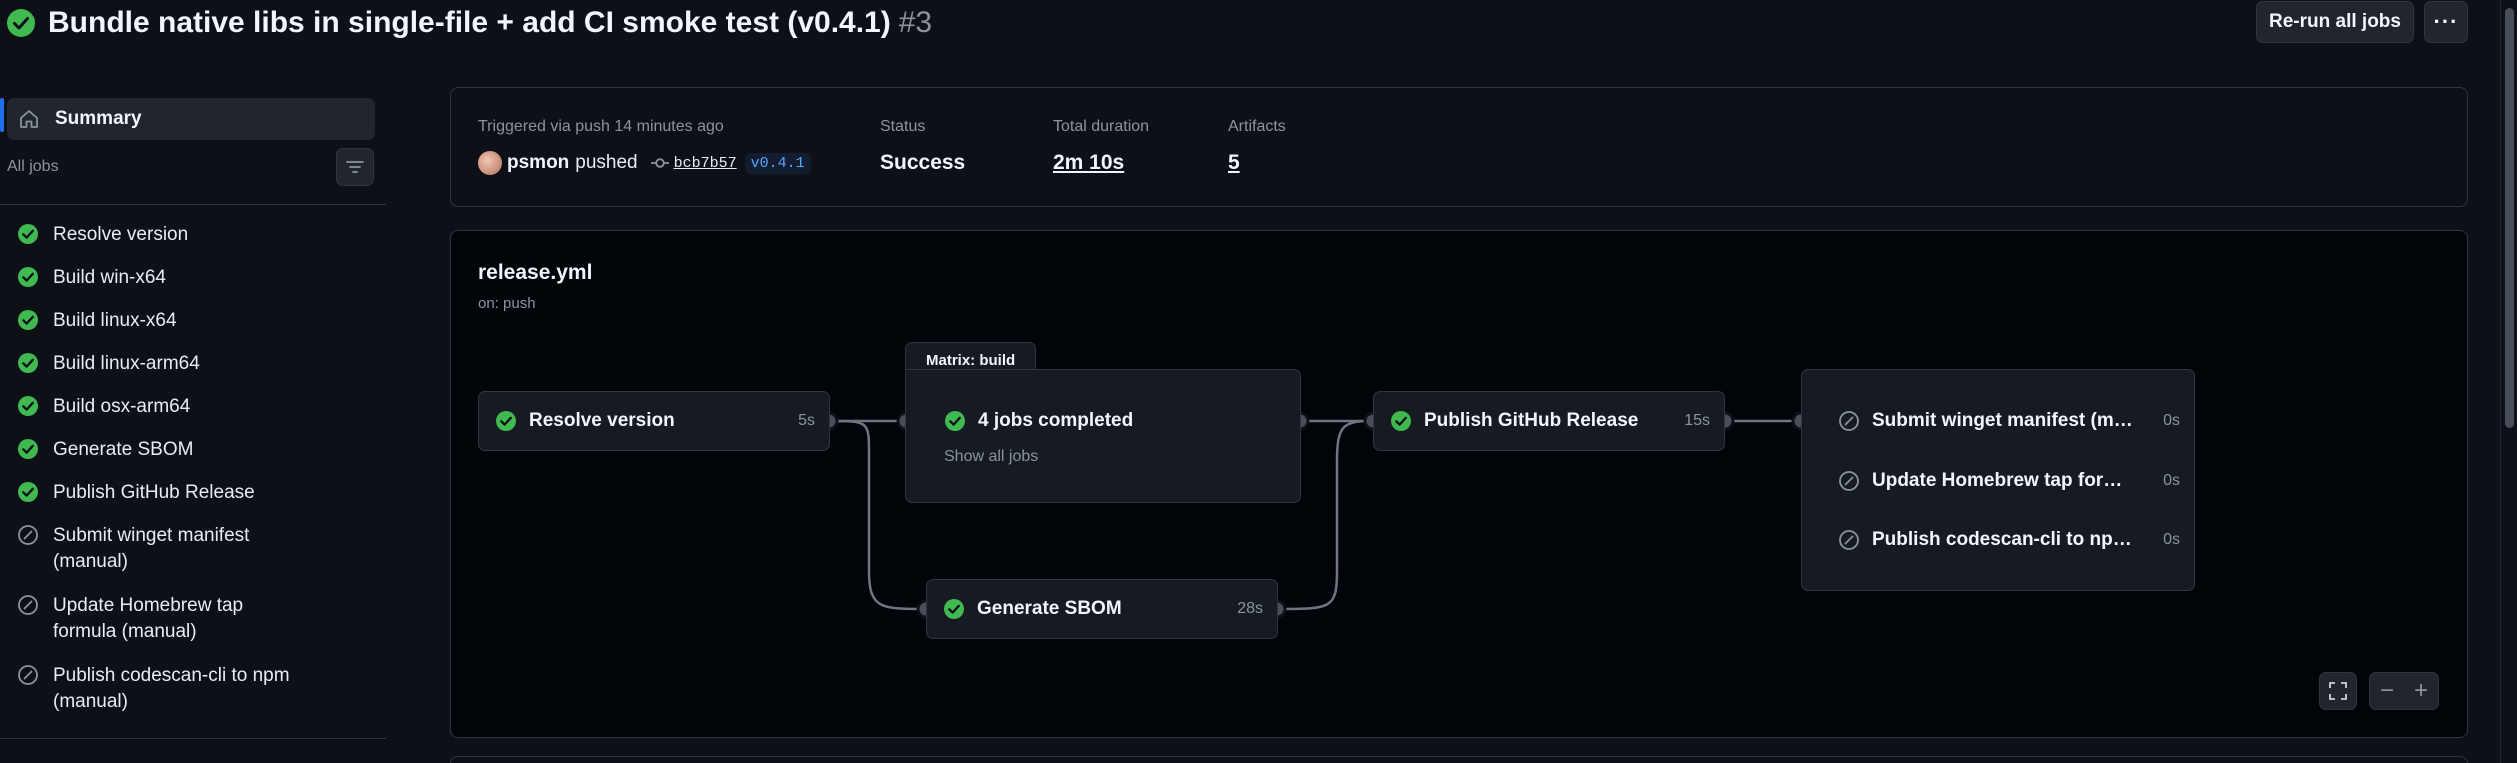  Describe the element at coordinates (1101, 163) in the screenshot. I see `duration-link: 2m 10s` at that location.